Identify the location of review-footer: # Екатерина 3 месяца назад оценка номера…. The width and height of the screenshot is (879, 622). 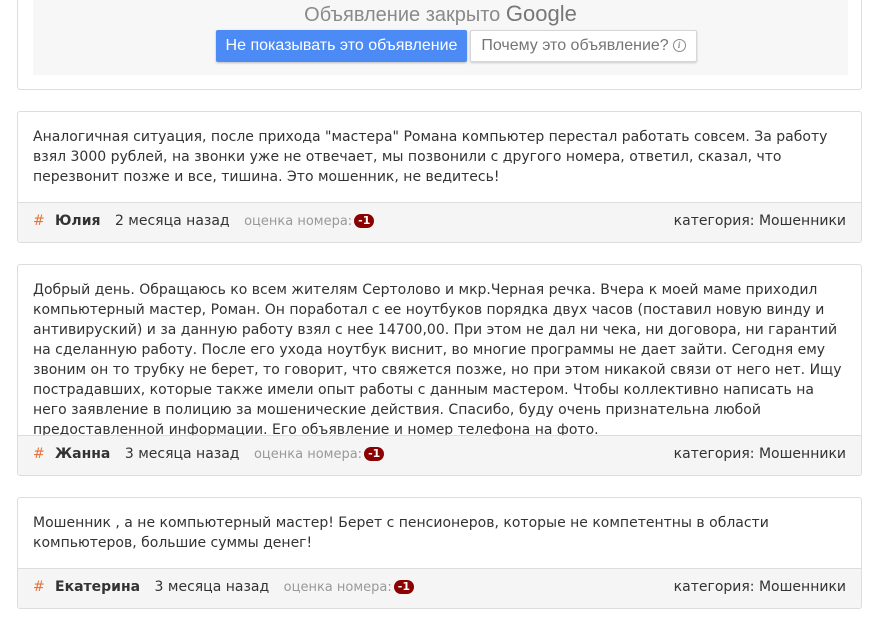
(439, 588).